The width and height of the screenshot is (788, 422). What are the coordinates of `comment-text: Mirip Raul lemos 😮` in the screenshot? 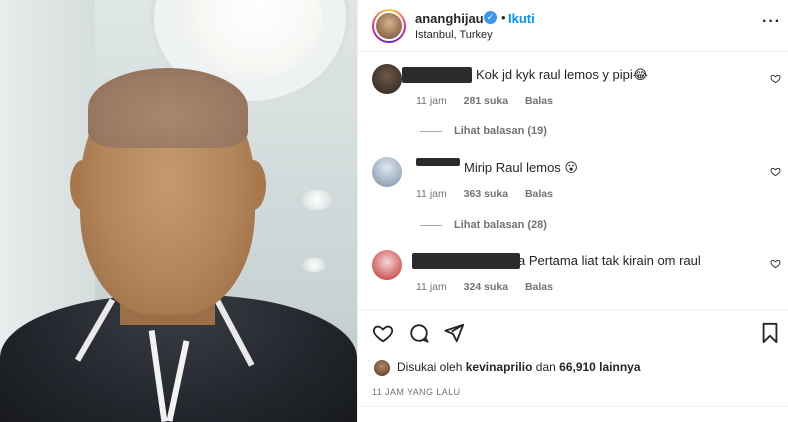 It's located at (521, 167).